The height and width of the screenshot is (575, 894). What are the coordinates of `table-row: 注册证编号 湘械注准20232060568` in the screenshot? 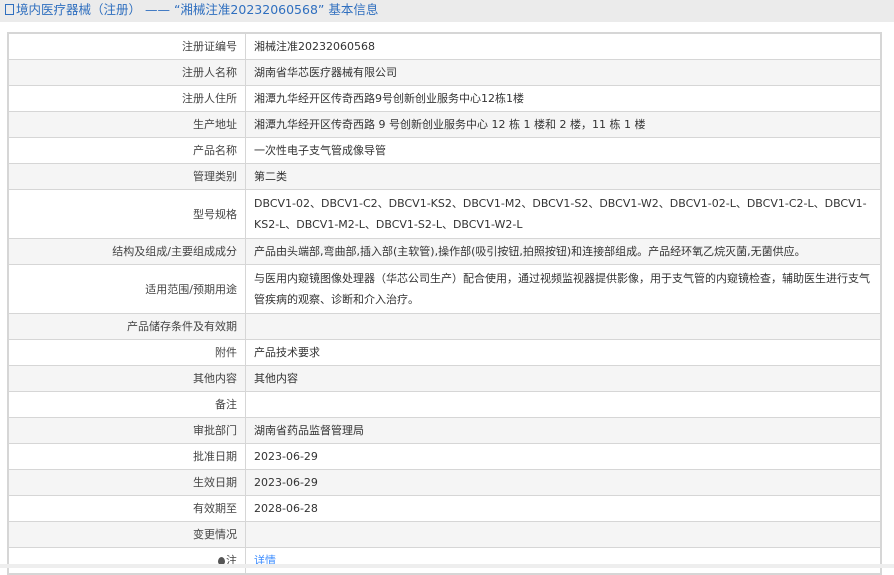 It's located at (444, 46).